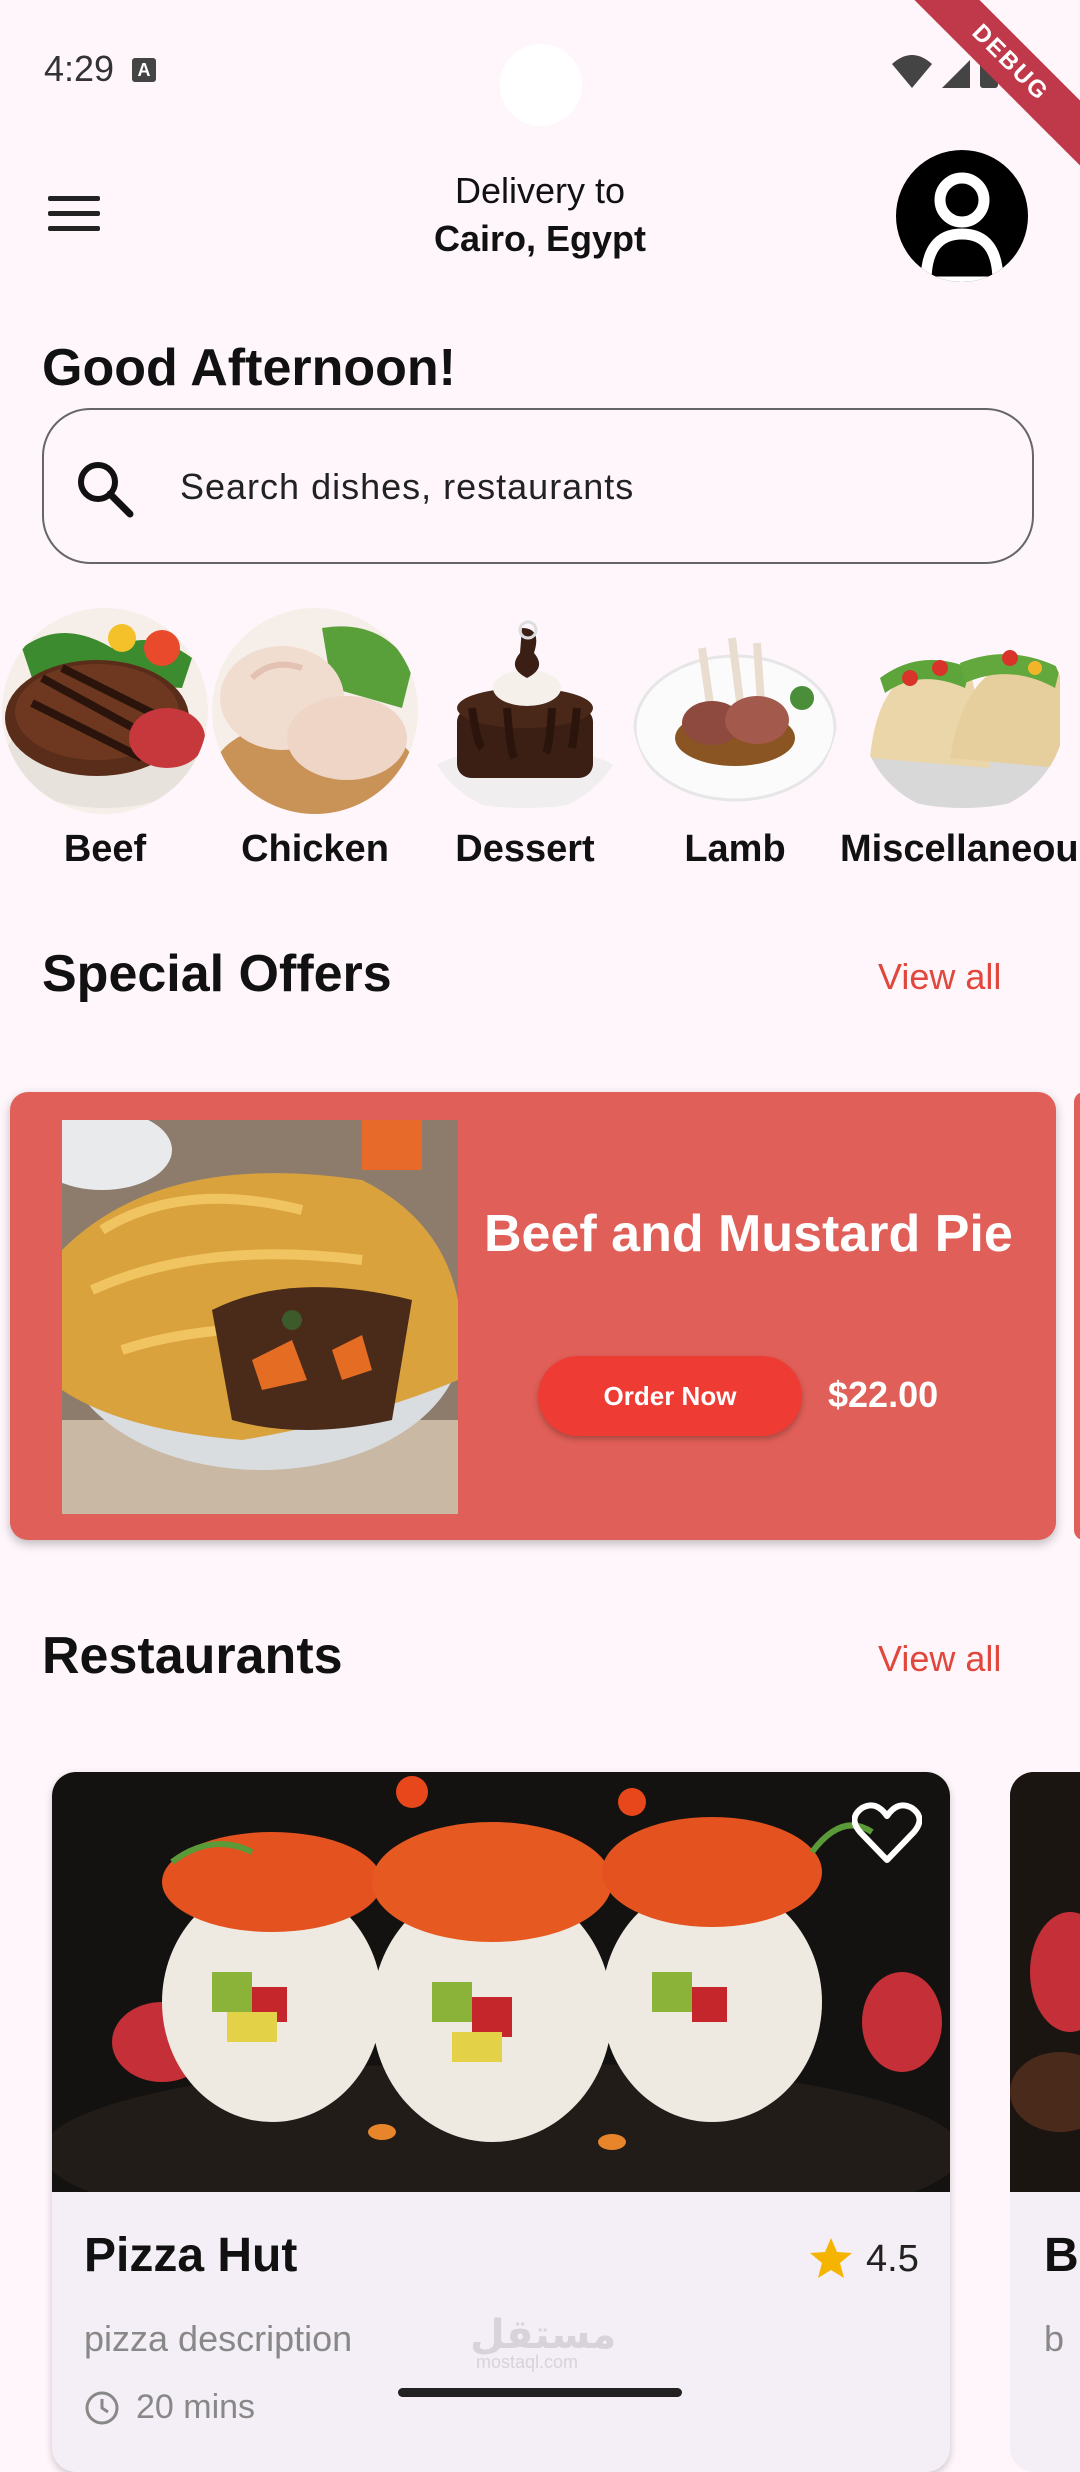  I want to click on offer-price: $22.00, so click(883, 1394).